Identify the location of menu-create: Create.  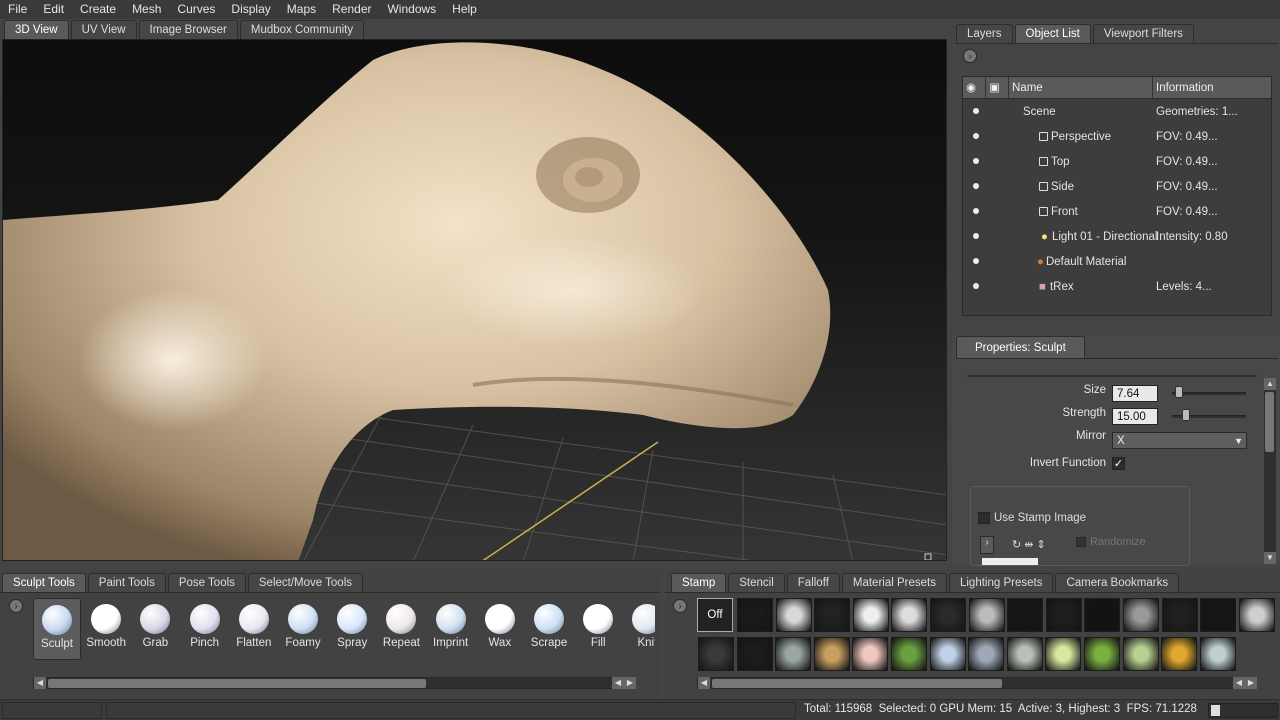
(98, 9).